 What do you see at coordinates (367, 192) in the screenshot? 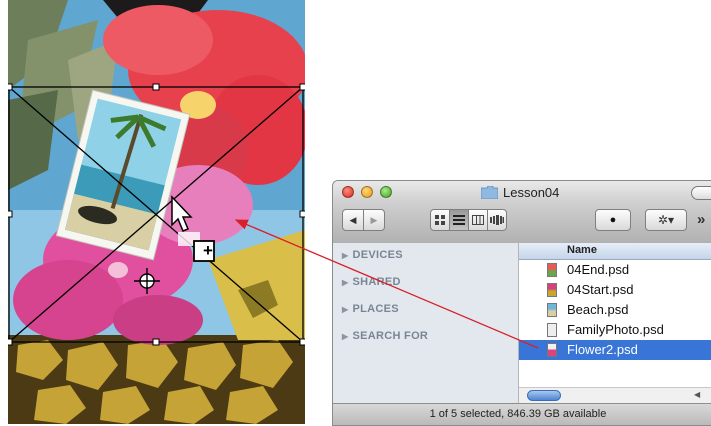
I see `minimize-button` at bounding box center [367, 192].